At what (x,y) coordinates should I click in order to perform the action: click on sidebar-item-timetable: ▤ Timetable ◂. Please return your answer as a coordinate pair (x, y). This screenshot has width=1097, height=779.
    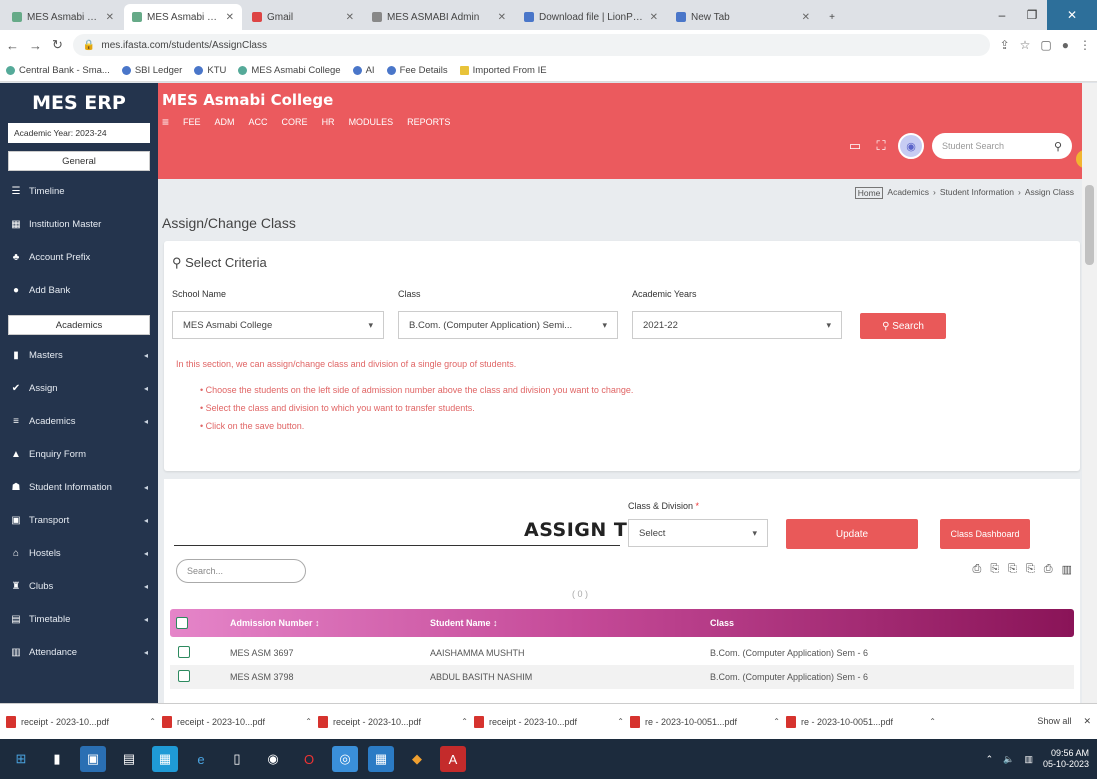
    Looking at the image, I should click on (79, 619).